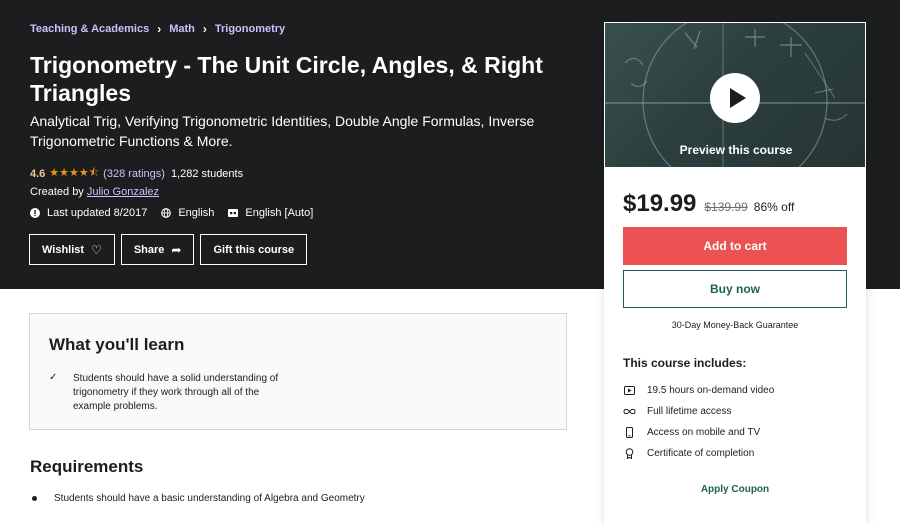 The width and height of the screenshot is (900, 523). I want to click on wishlist-label: Wishlist, so click(63, 249).